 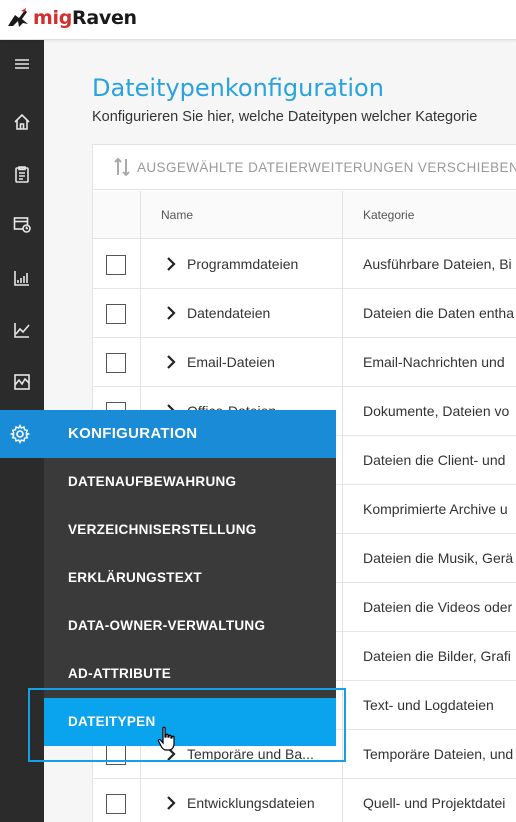 I want to click on row-category: Ausführbare Dateien, Bi, so click(x=437, y=264).